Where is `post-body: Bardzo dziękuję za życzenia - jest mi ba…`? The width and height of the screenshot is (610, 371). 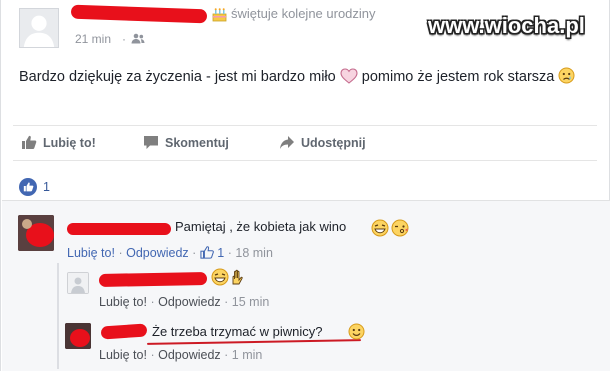 post-body: Bardzo dziękuję za życzenia - jest mi ba… is located at coordinates (309, 77).